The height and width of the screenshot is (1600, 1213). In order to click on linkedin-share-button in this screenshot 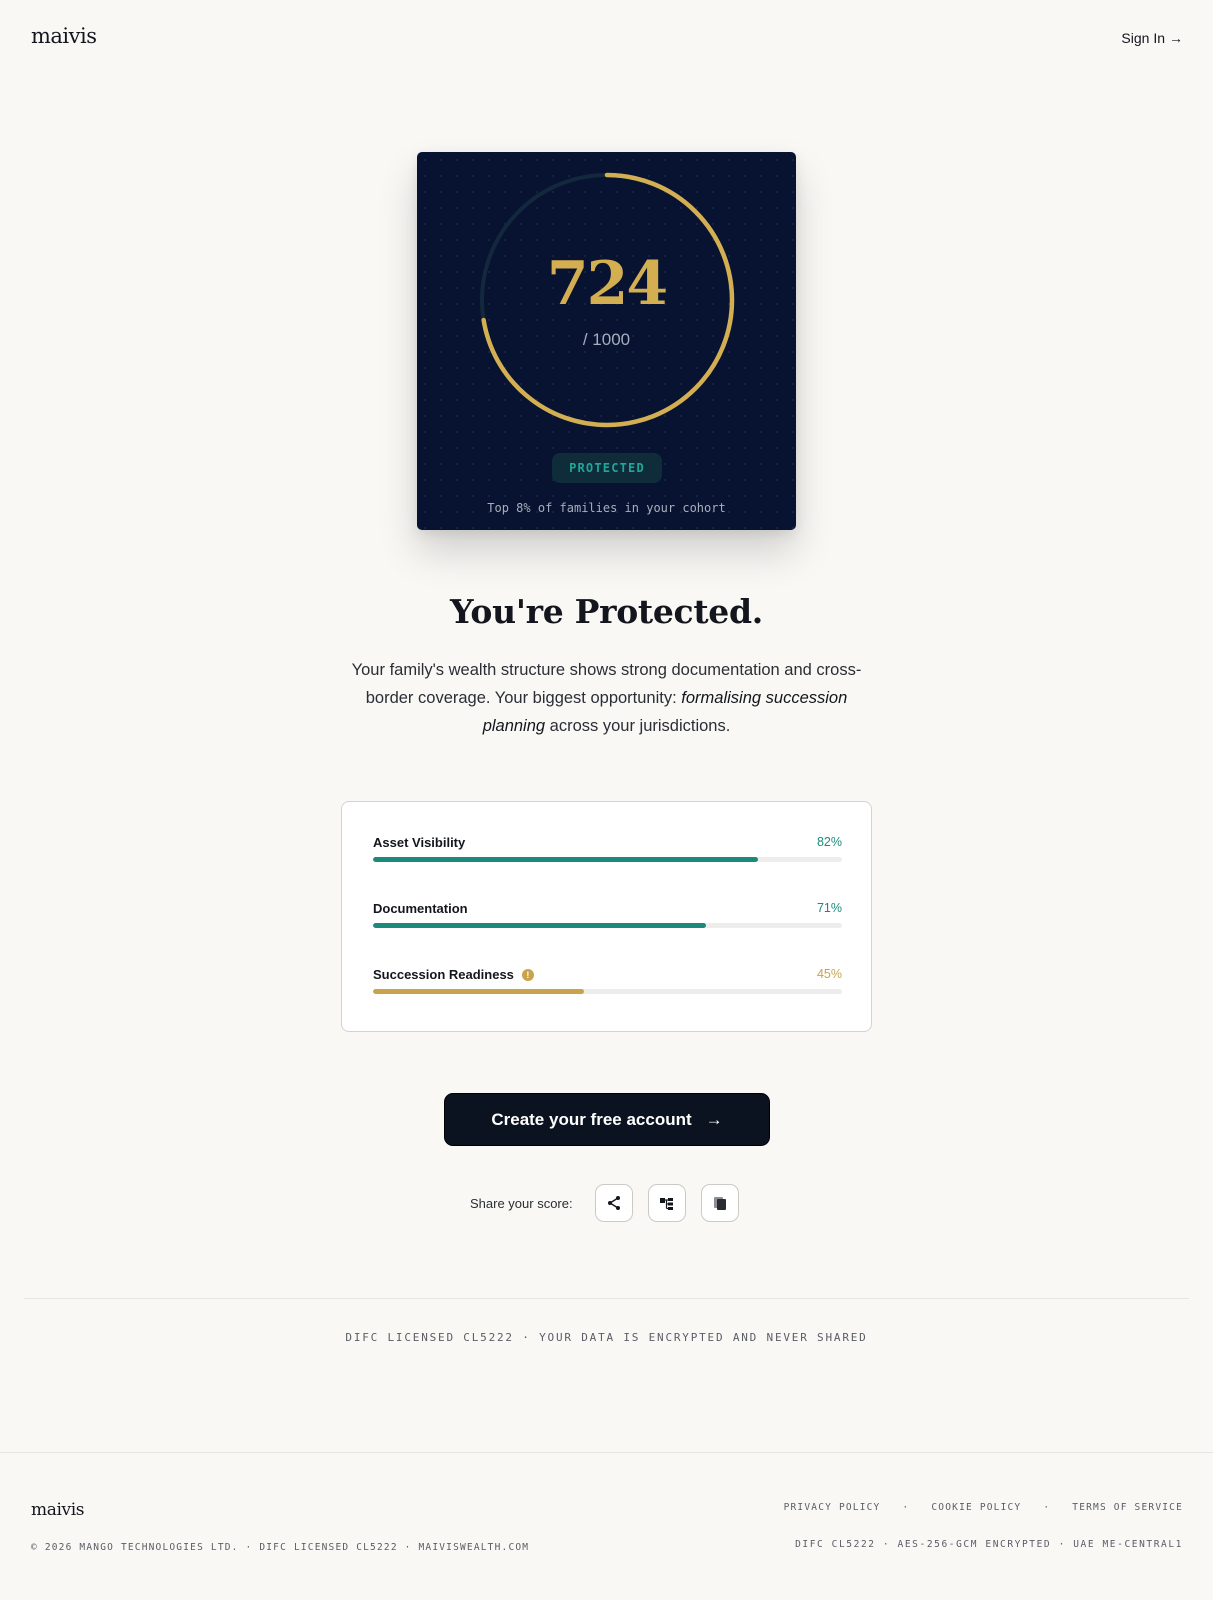, I will do `click(666, 1203)`.